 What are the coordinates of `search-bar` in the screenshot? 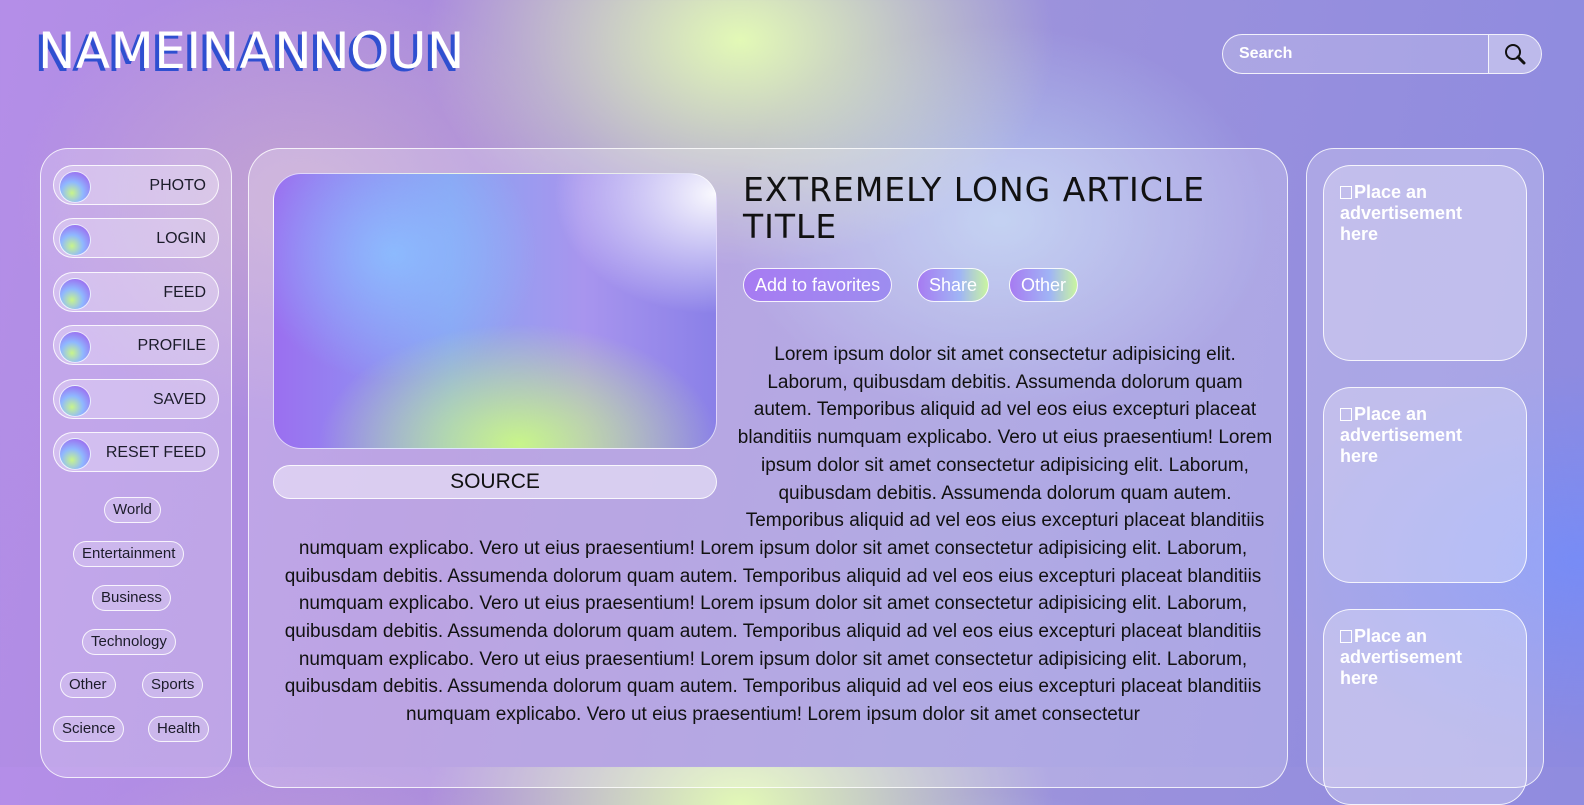 It's located at (1382, 54).